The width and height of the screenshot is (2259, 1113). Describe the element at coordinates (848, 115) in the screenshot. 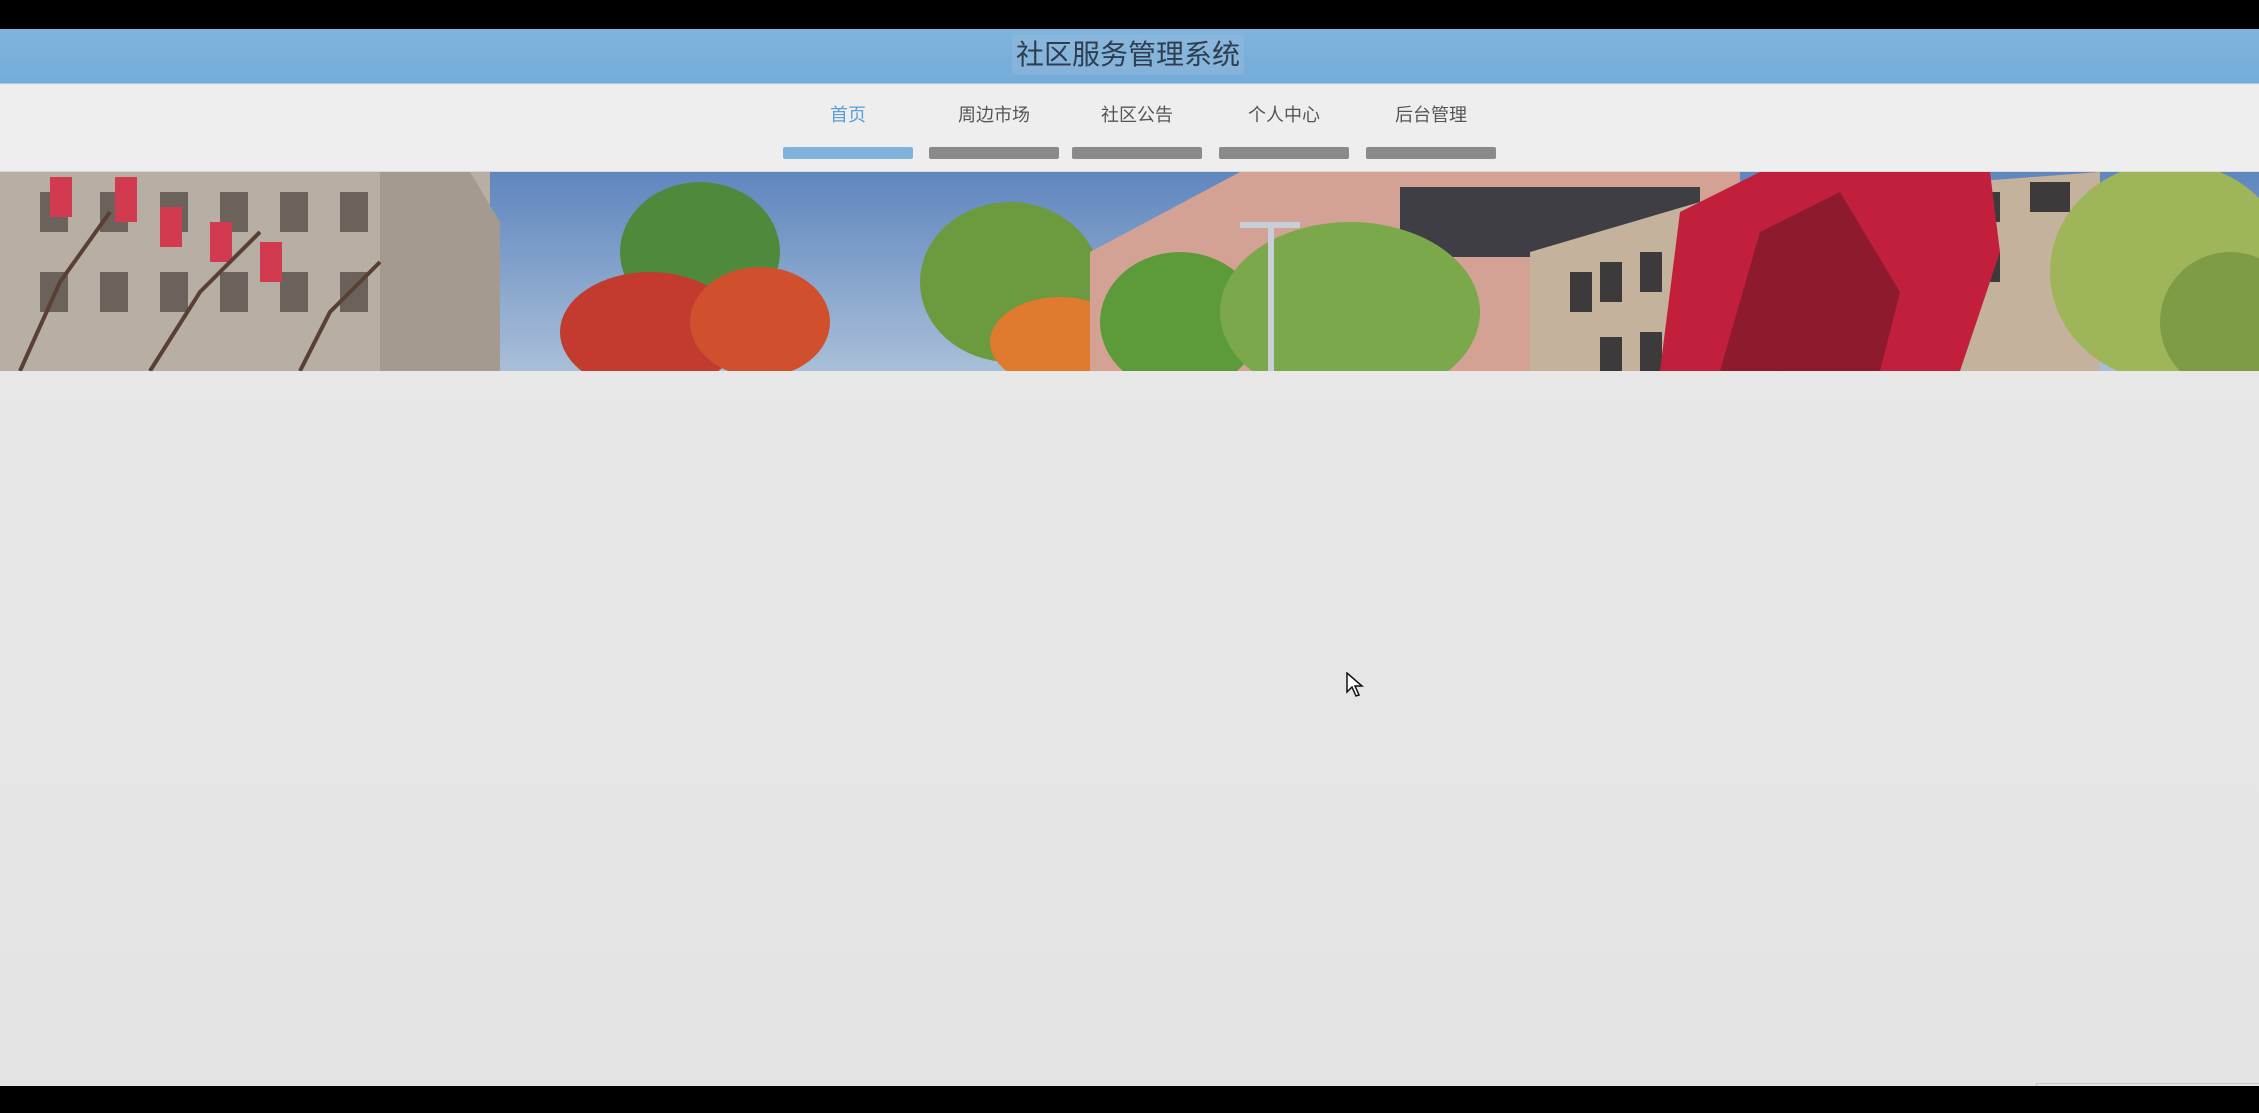

I see `nav-item-label: 首页` at that location.